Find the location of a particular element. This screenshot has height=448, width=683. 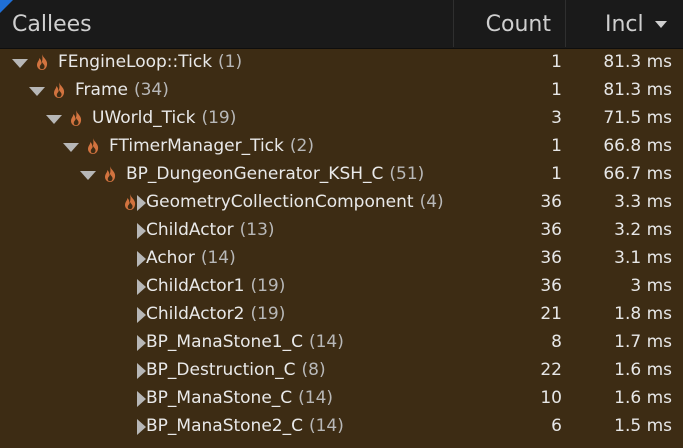

callee-name: ChildActor (13) is located at coordinates (210, 230).